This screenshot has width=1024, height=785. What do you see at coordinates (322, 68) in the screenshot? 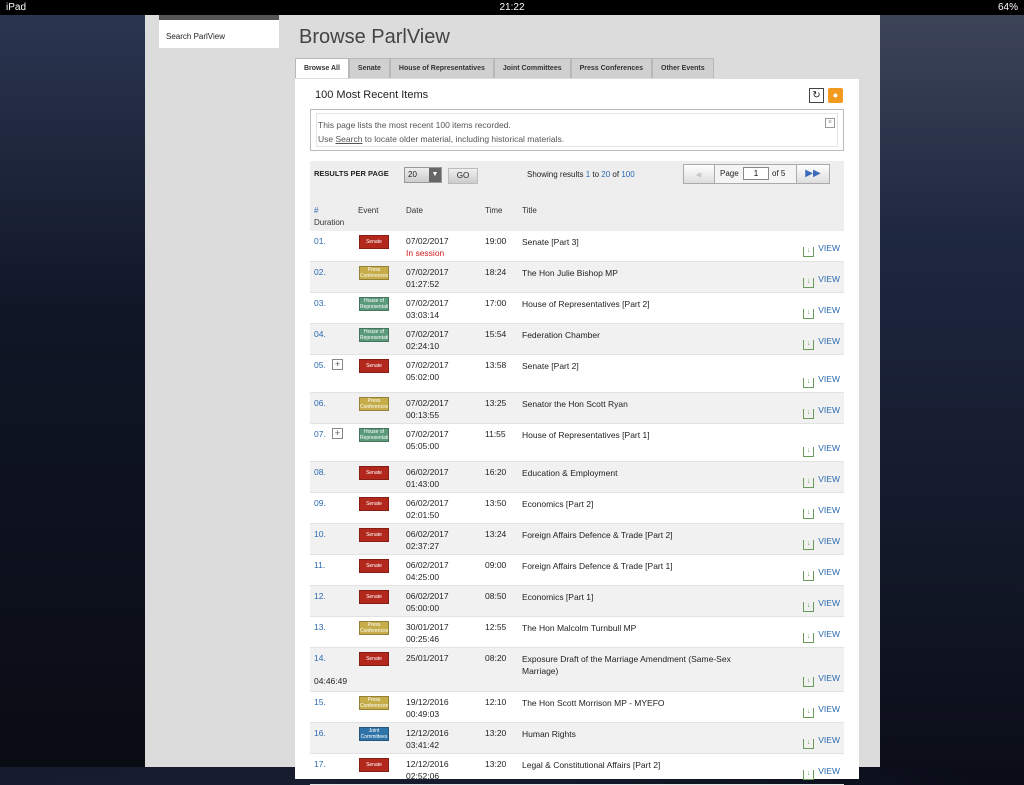
I see `tab-browse-all: Browse All` at bounding box center [322, 68].